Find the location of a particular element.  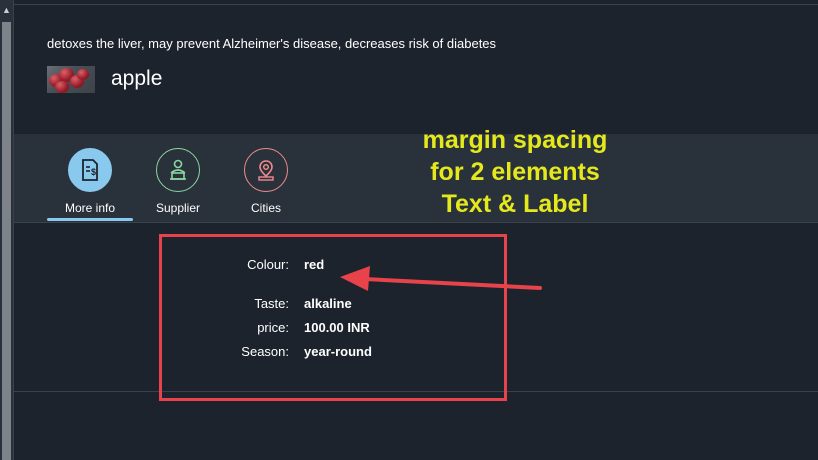

selected-tab-indicator is located at coordinates (90, 219).